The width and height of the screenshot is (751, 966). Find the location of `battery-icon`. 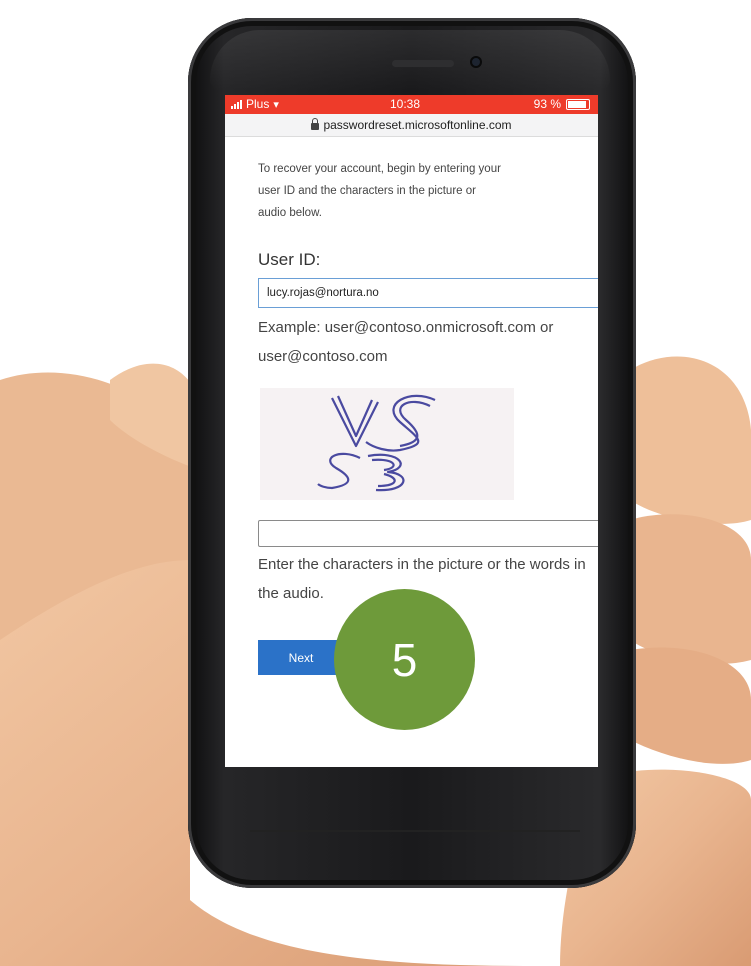

battery-icon is located at coordinates (578, 104).